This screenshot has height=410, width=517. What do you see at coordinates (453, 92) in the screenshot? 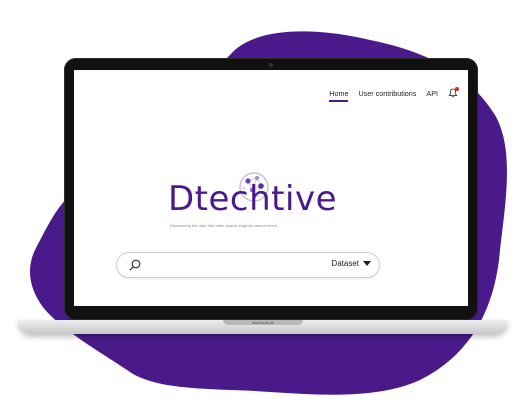
I see `bell-icon` at bounding box center [453, 92].